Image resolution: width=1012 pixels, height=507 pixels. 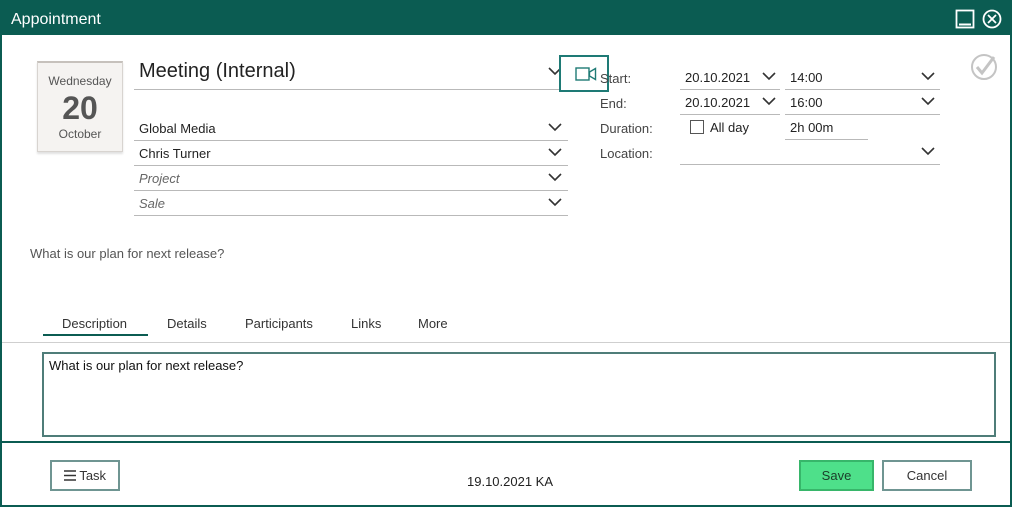 What do you see at coordinates (626, 128) in the screenshot?
I see `duration-label: Duration:` at bounding box center [626, 128].